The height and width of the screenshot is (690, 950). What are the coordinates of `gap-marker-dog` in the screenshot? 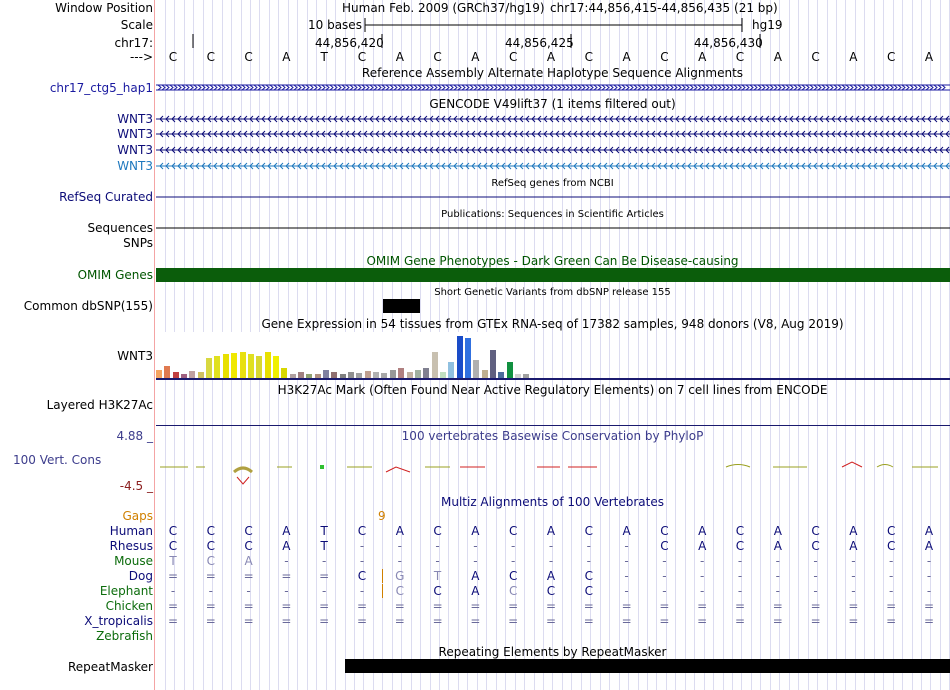 It's located at (382, 576).